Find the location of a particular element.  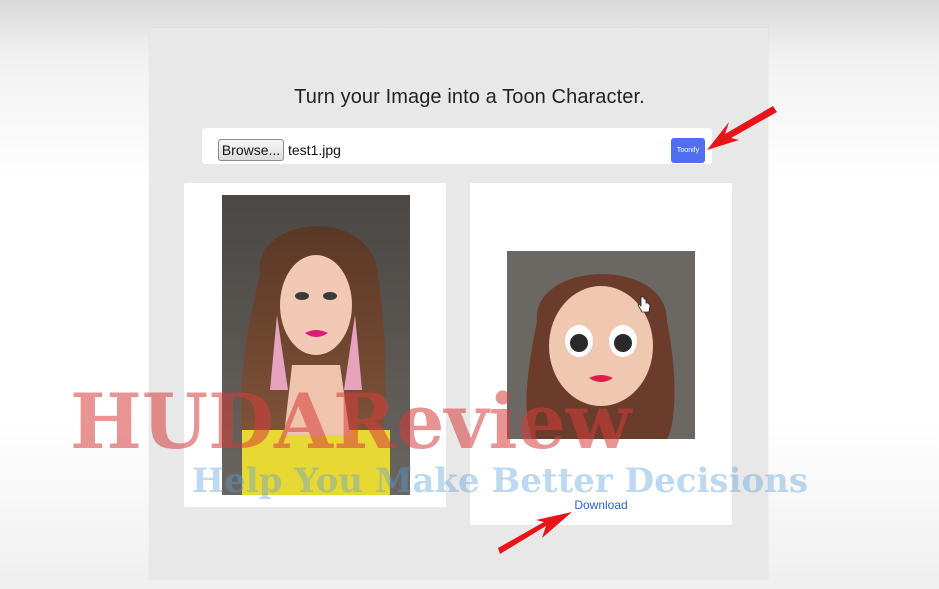

original-photo-art is located at coordinates (316, 345).